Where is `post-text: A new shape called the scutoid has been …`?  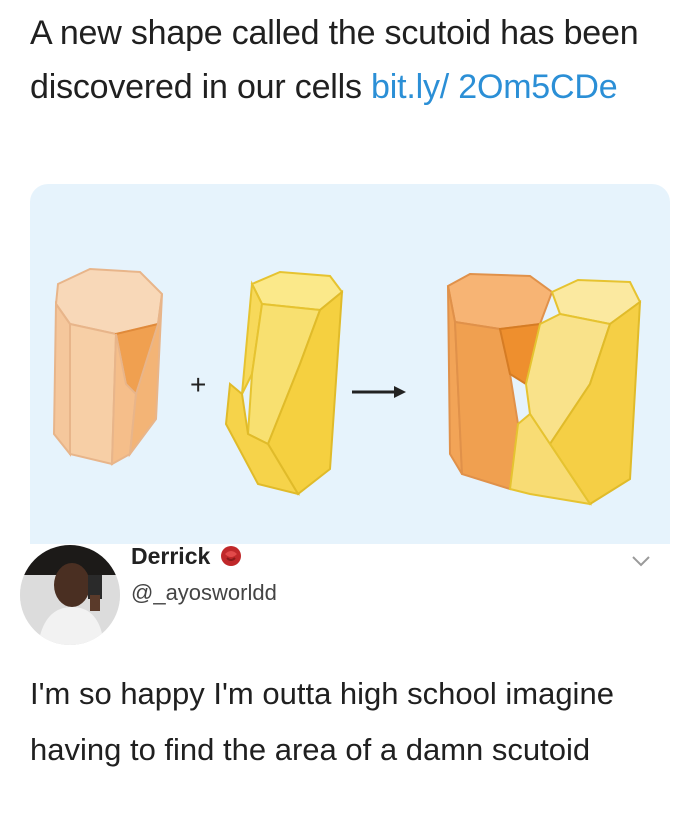 post-text: A new shape called the scutoid has been … is located at coordinates (355, 60).